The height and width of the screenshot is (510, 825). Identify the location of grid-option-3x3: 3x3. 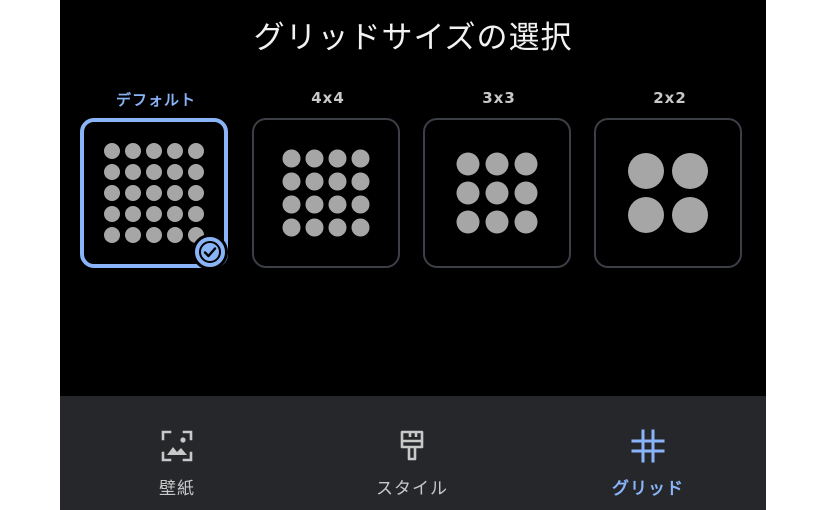
(499, 140).